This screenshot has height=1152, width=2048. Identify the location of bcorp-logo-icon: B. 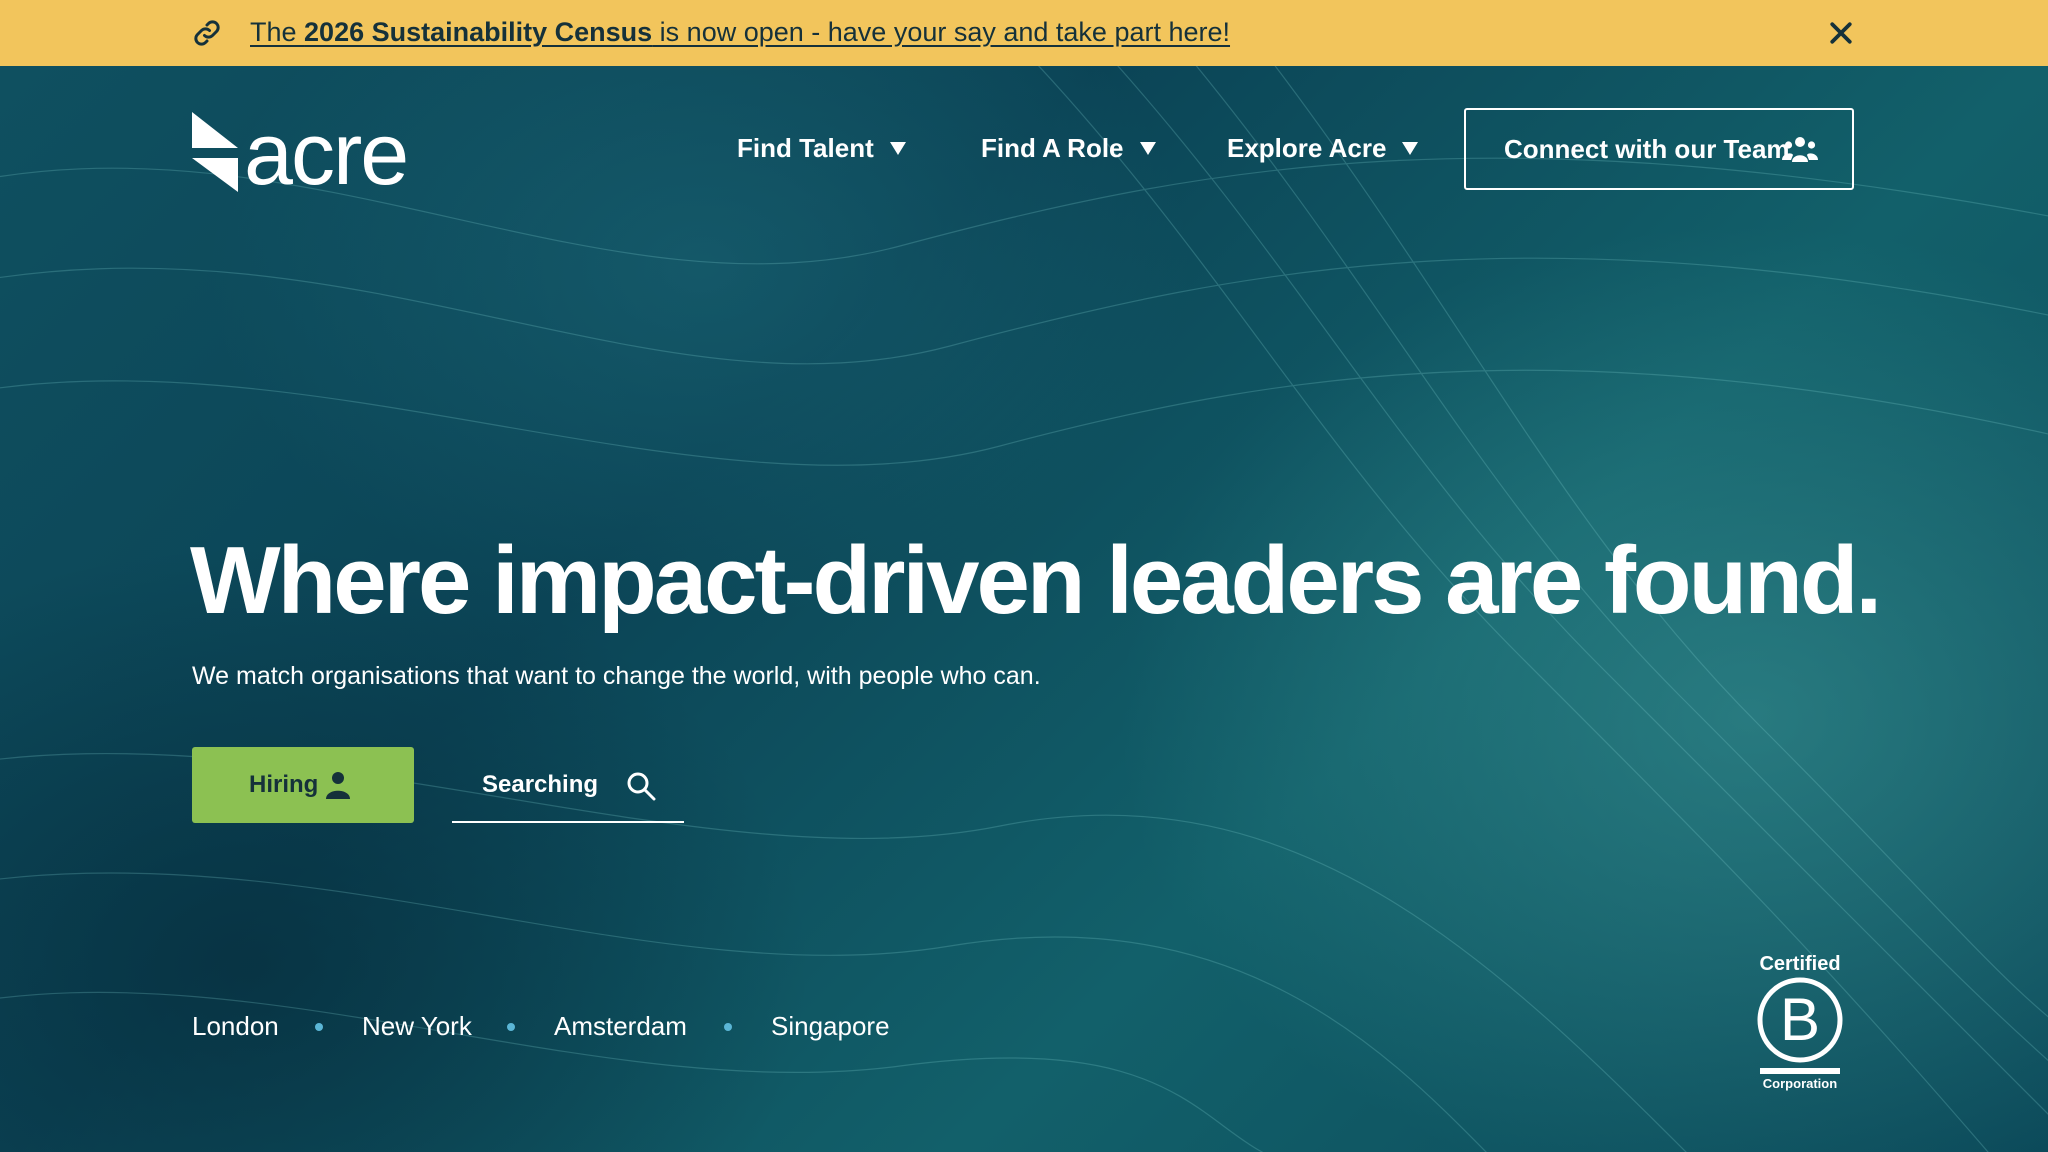
(1800, 1025).